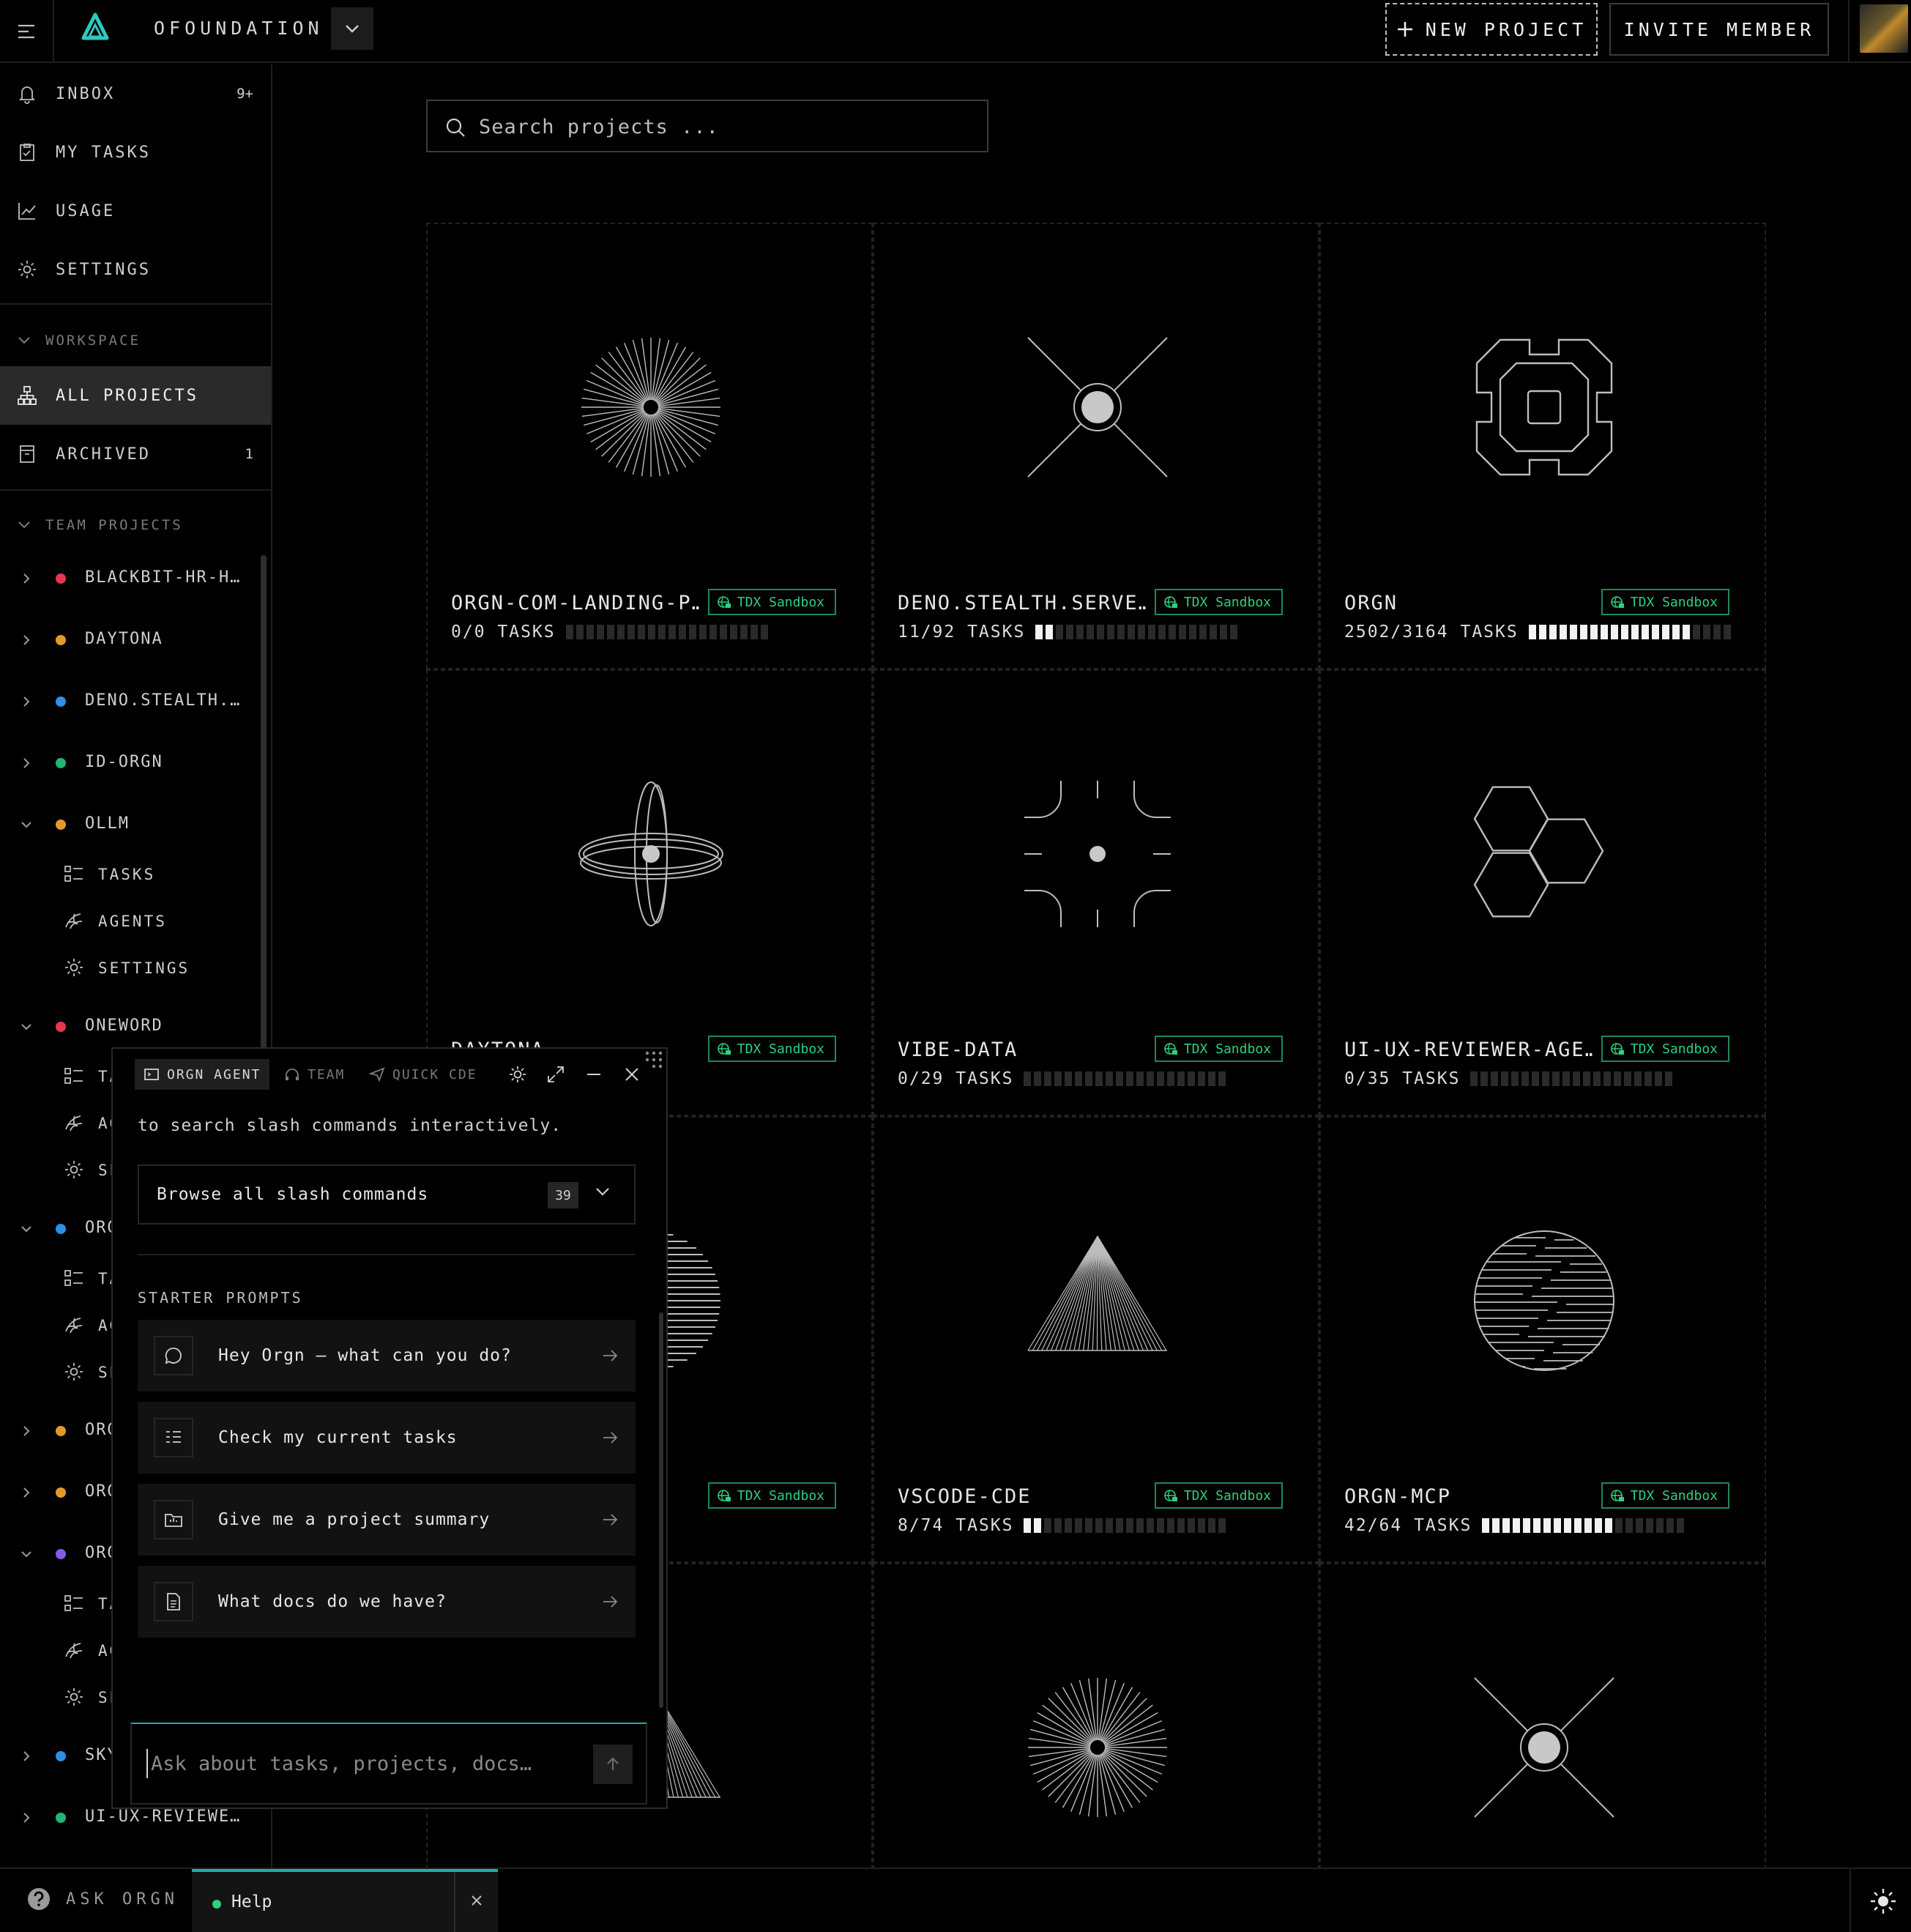  Describe the element at coordinates (661, 1510) in the screenshot. I see `agent-panel-scrollbar` at that location.